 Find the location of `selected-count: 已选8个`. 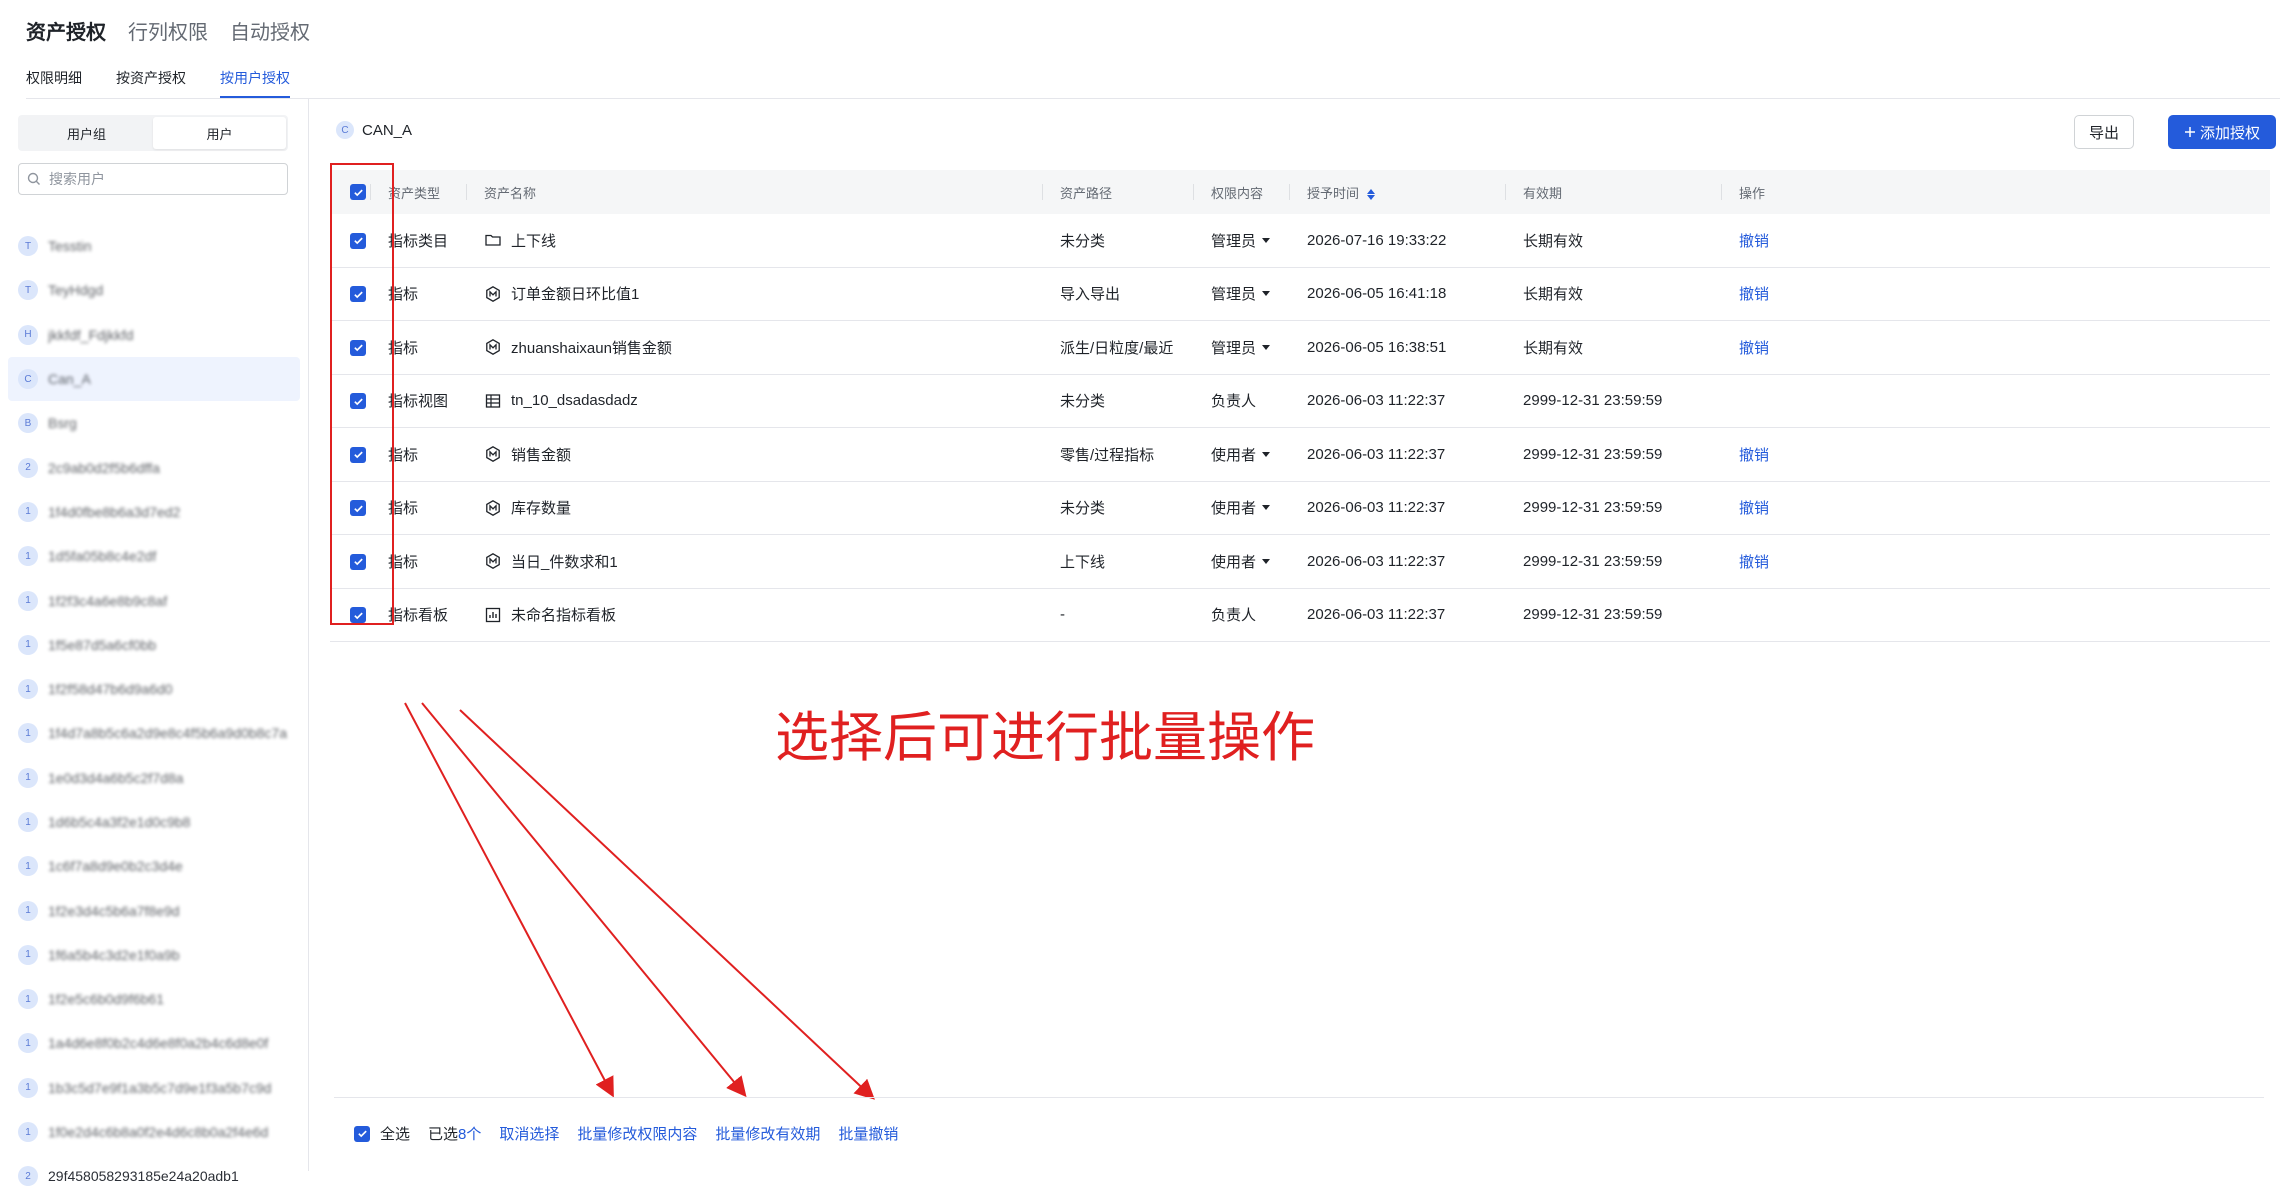

selected-count: 已选8个 is located at coordinates (454, 1133).